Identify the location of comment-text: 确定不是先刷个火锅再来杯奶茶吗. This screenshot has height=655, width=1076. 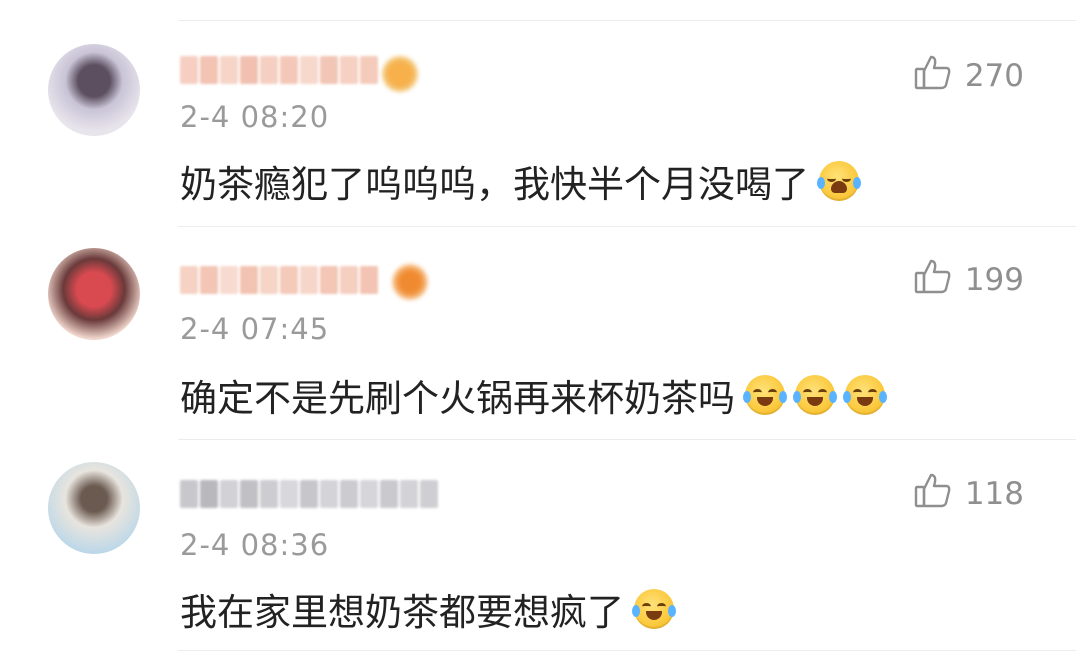
(533, 395).